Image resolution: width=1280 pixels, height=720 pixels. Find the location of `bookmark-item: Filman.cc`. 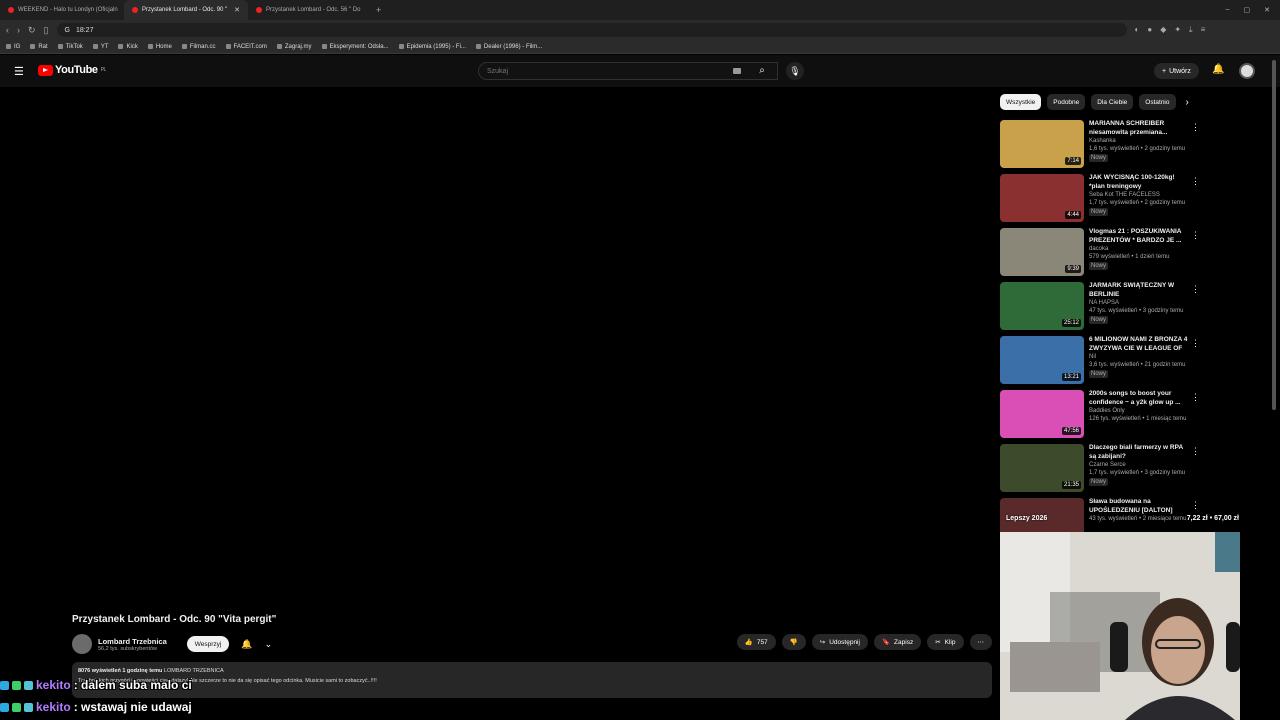

bookmark-item: Filman.cc is located at coordinates (198, 47).